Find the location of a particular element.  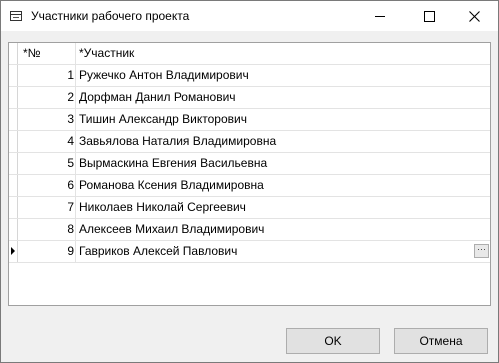

table-row: 7 Николаев Николай Сергеевич is located at coordinates (249, 208).